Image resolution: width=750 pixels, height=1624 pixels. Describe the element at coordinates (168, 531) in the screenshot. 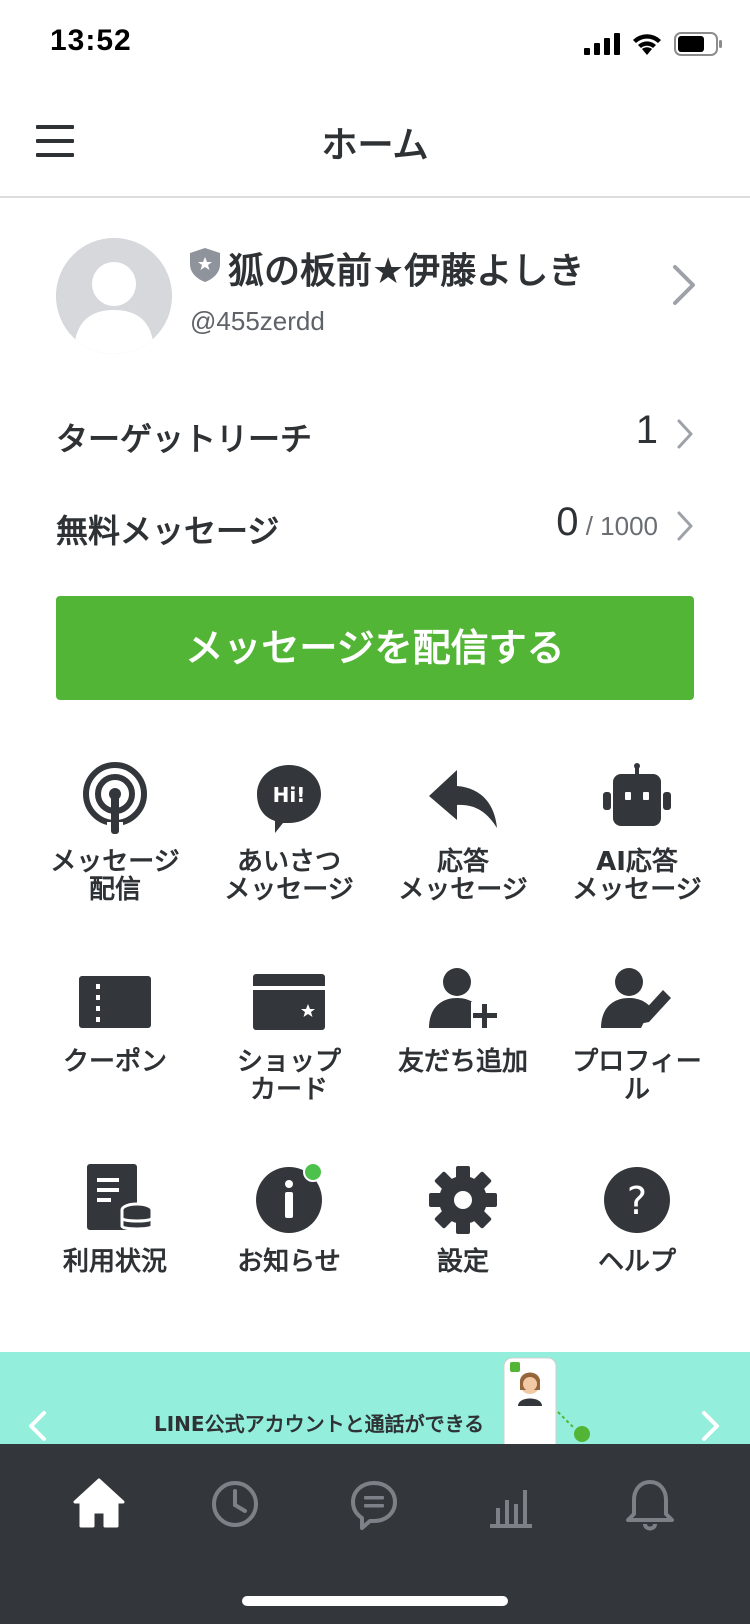

I see `free-messages-label: 無料メッセージ` at that location.